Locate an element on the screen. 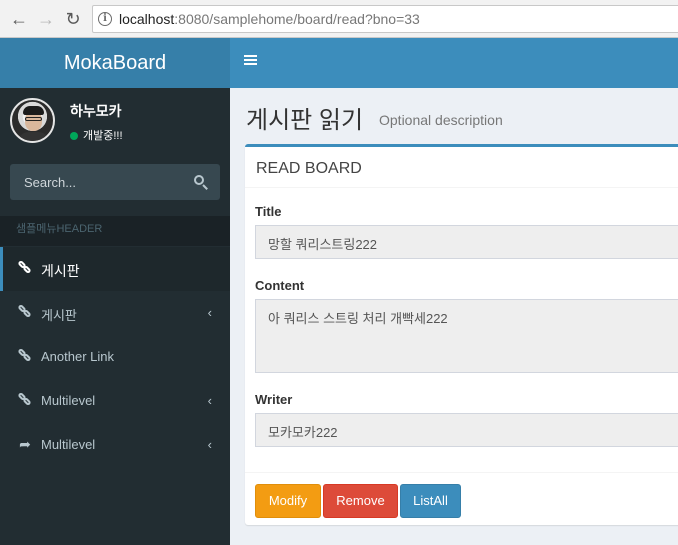  title-field: 망할 쿼리스트링222 is located at coordinates (466, 242).